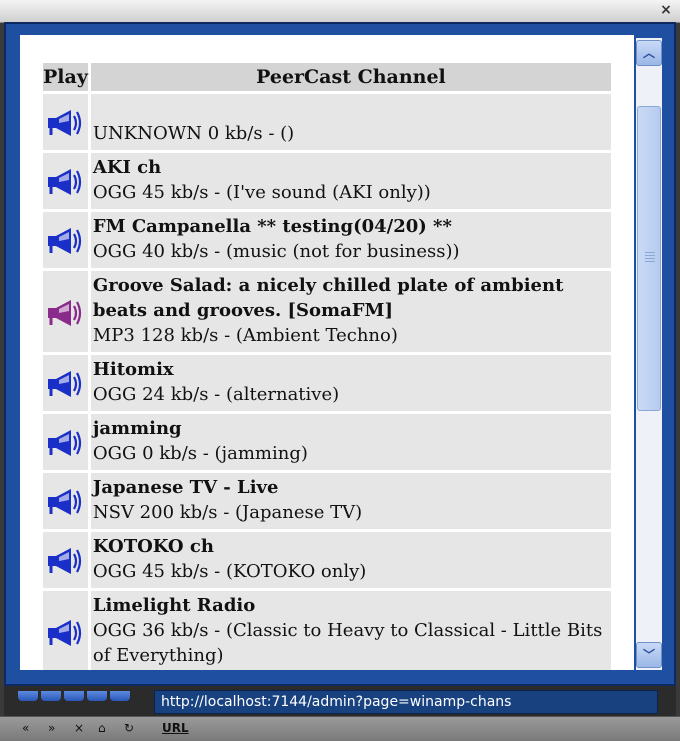 This screenshot has width=680, height=741. I want to click on url-button: URL, so click(175, 728).